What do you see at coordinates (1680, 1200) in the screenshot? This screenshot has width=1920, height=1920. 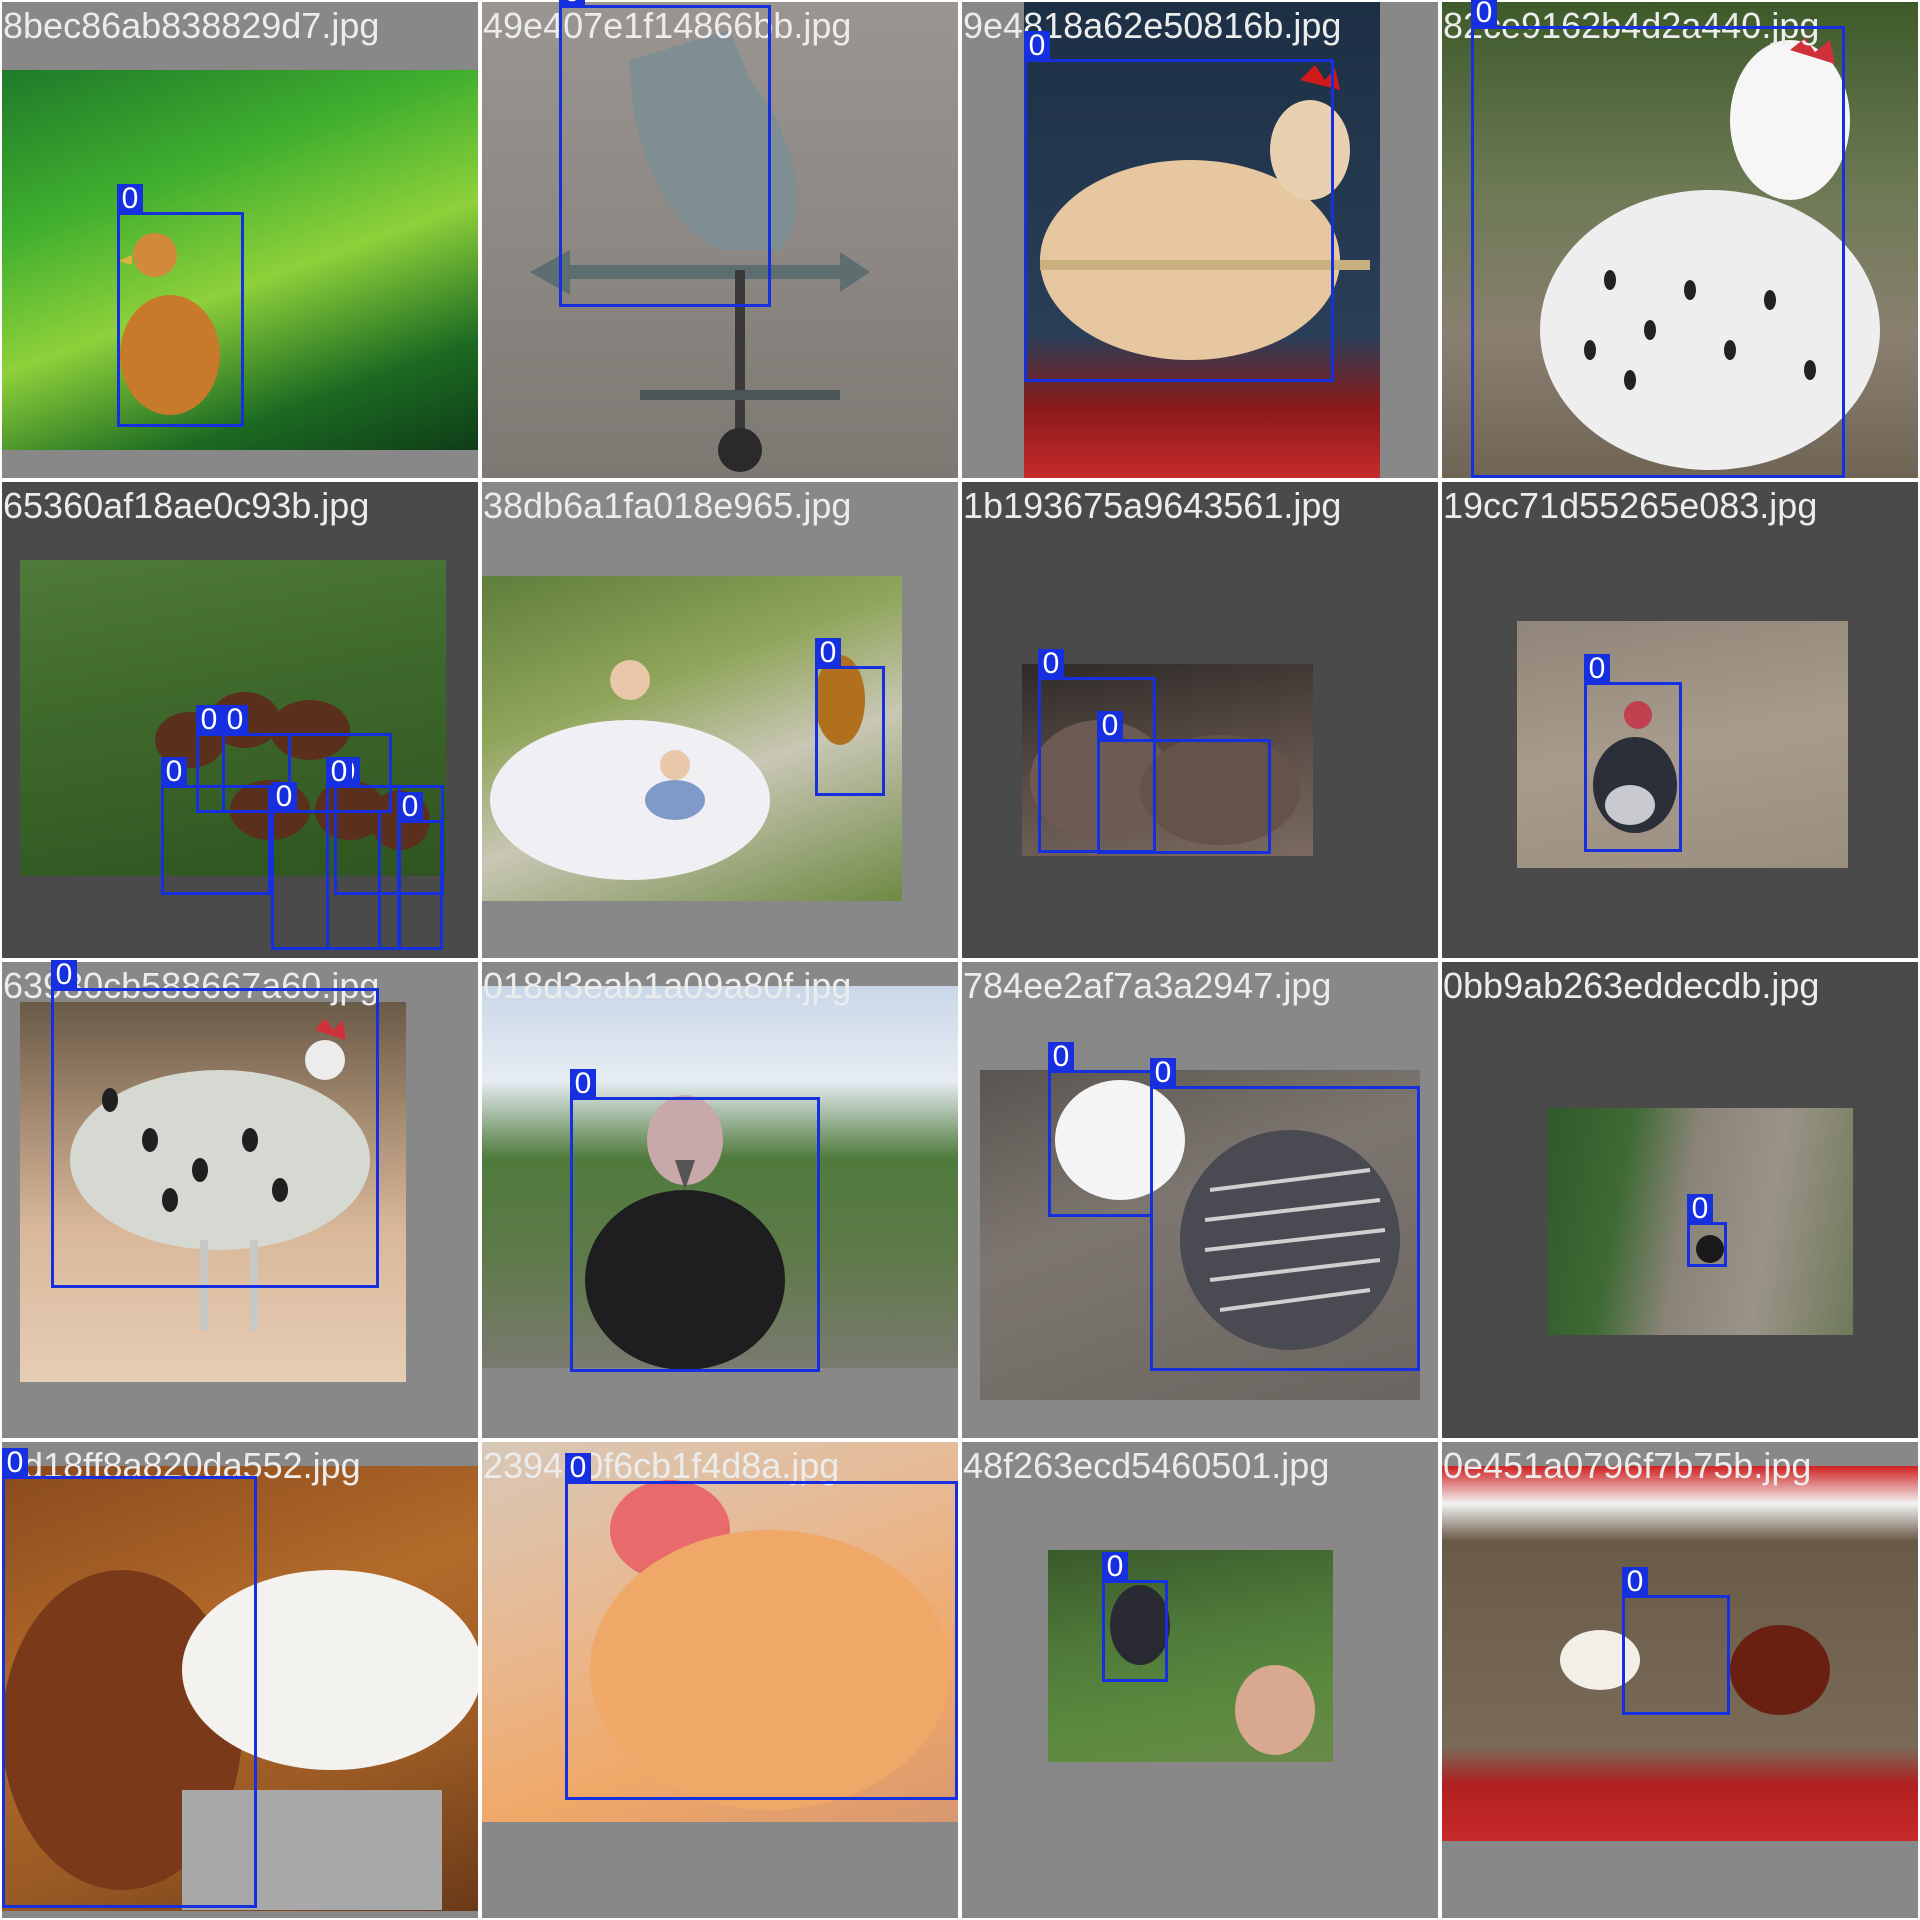 I see `tile-11: 0bb9ab263eddecdb.jpg 0` at bounding box center [1680, 1200].